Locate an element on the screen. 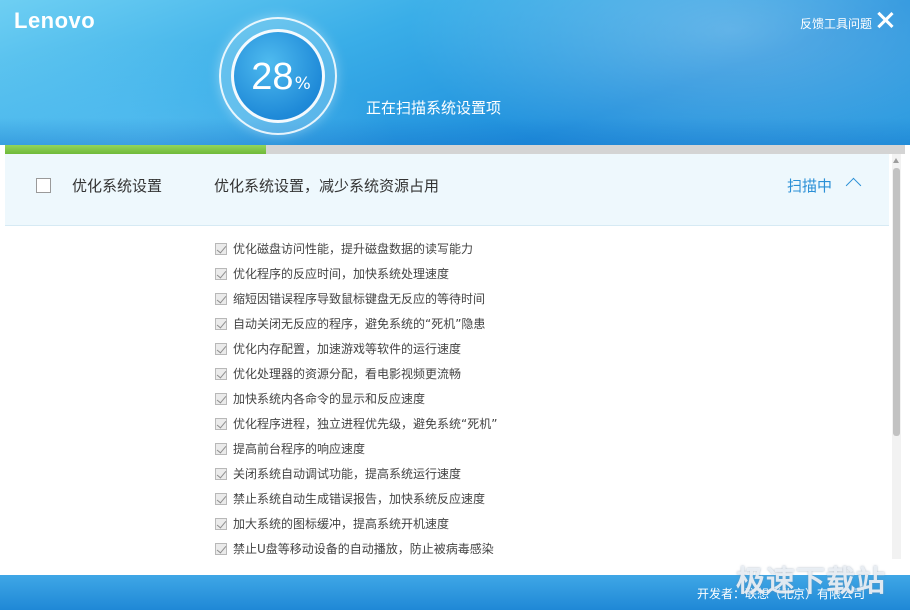  item-label: 关闭系统自动调试功能，提高系统运行速度 is located at coordinates (347, 474).